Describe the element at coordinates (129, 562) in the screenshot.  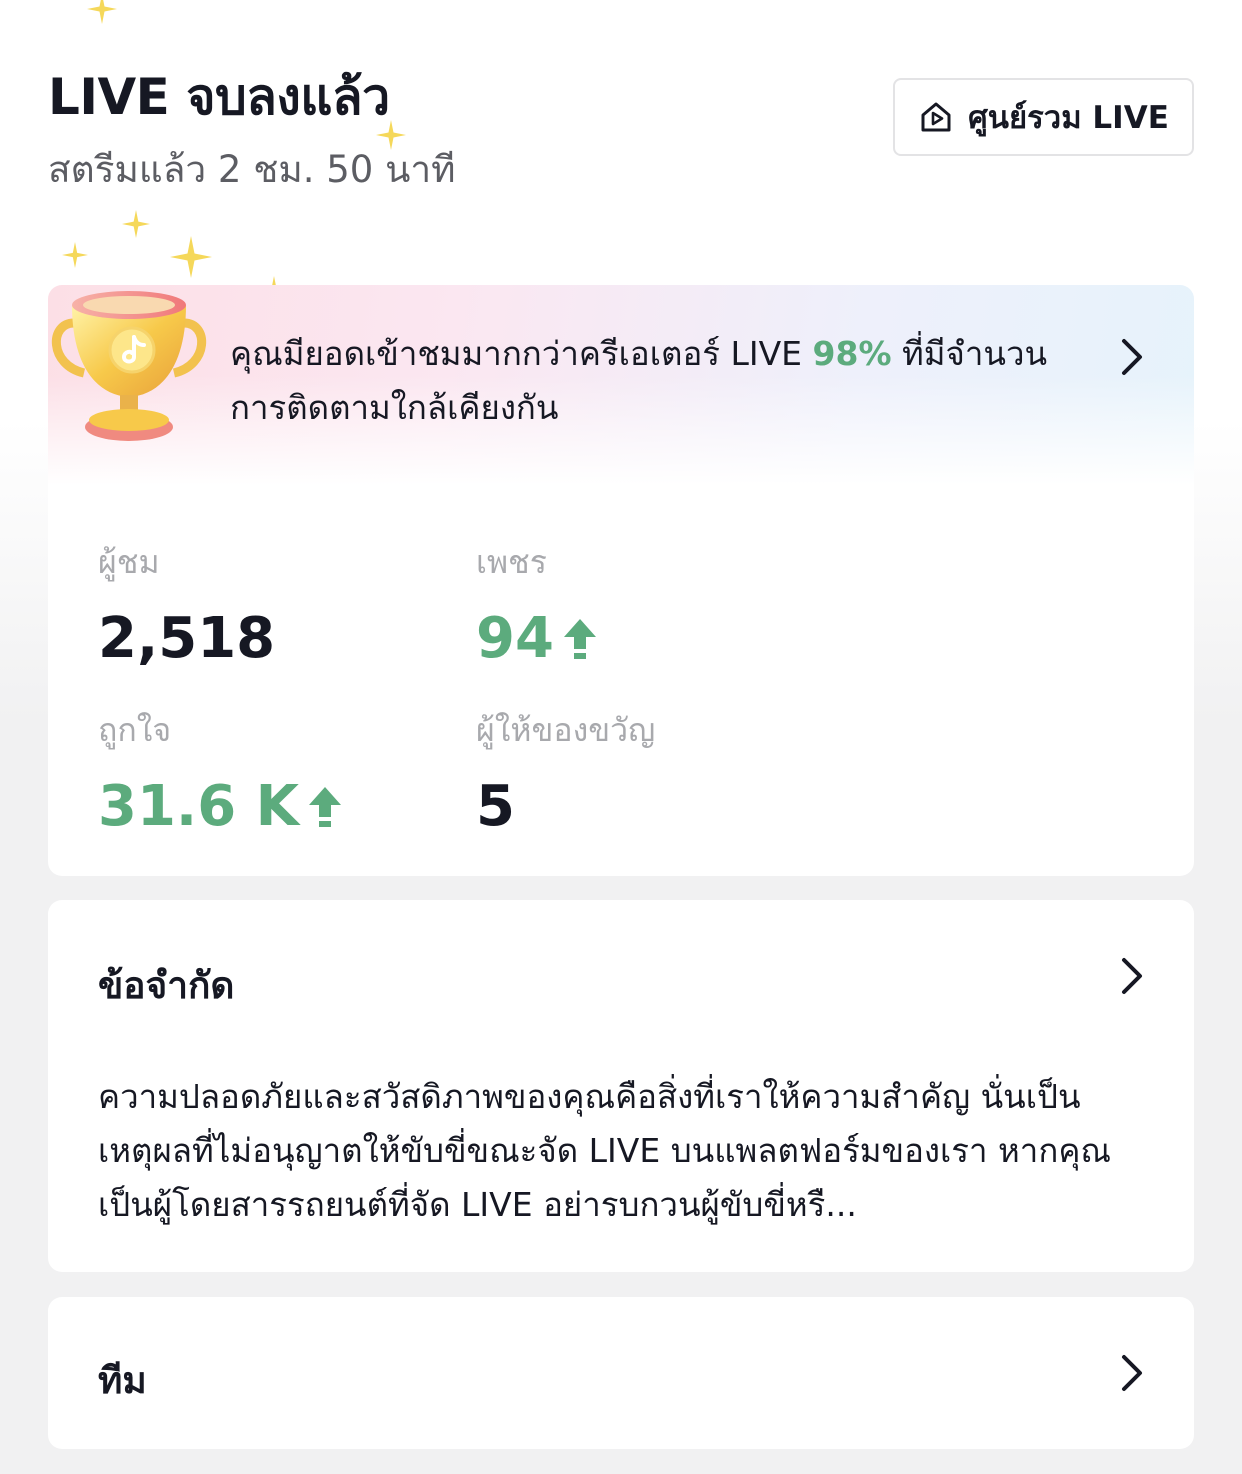
I see `viewers-label: ผู้ชม` at that location.